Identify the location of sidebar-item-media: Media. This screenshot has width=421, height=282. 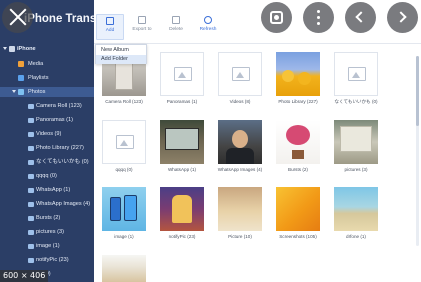
(47, 64).